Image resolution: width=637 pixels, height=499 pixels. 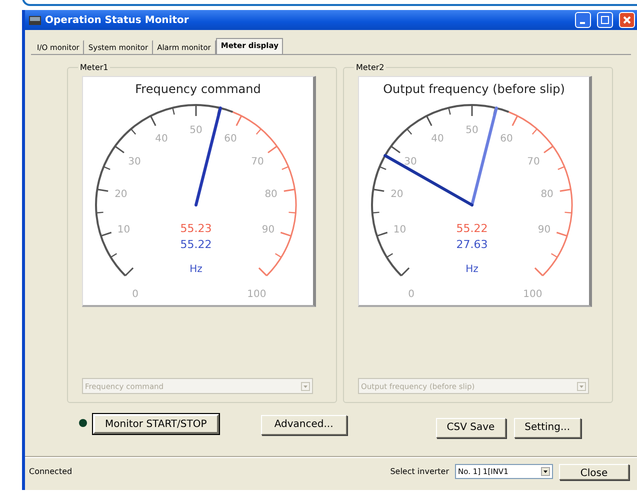 I want to click on maximize-button, so click(x=605, y=20).